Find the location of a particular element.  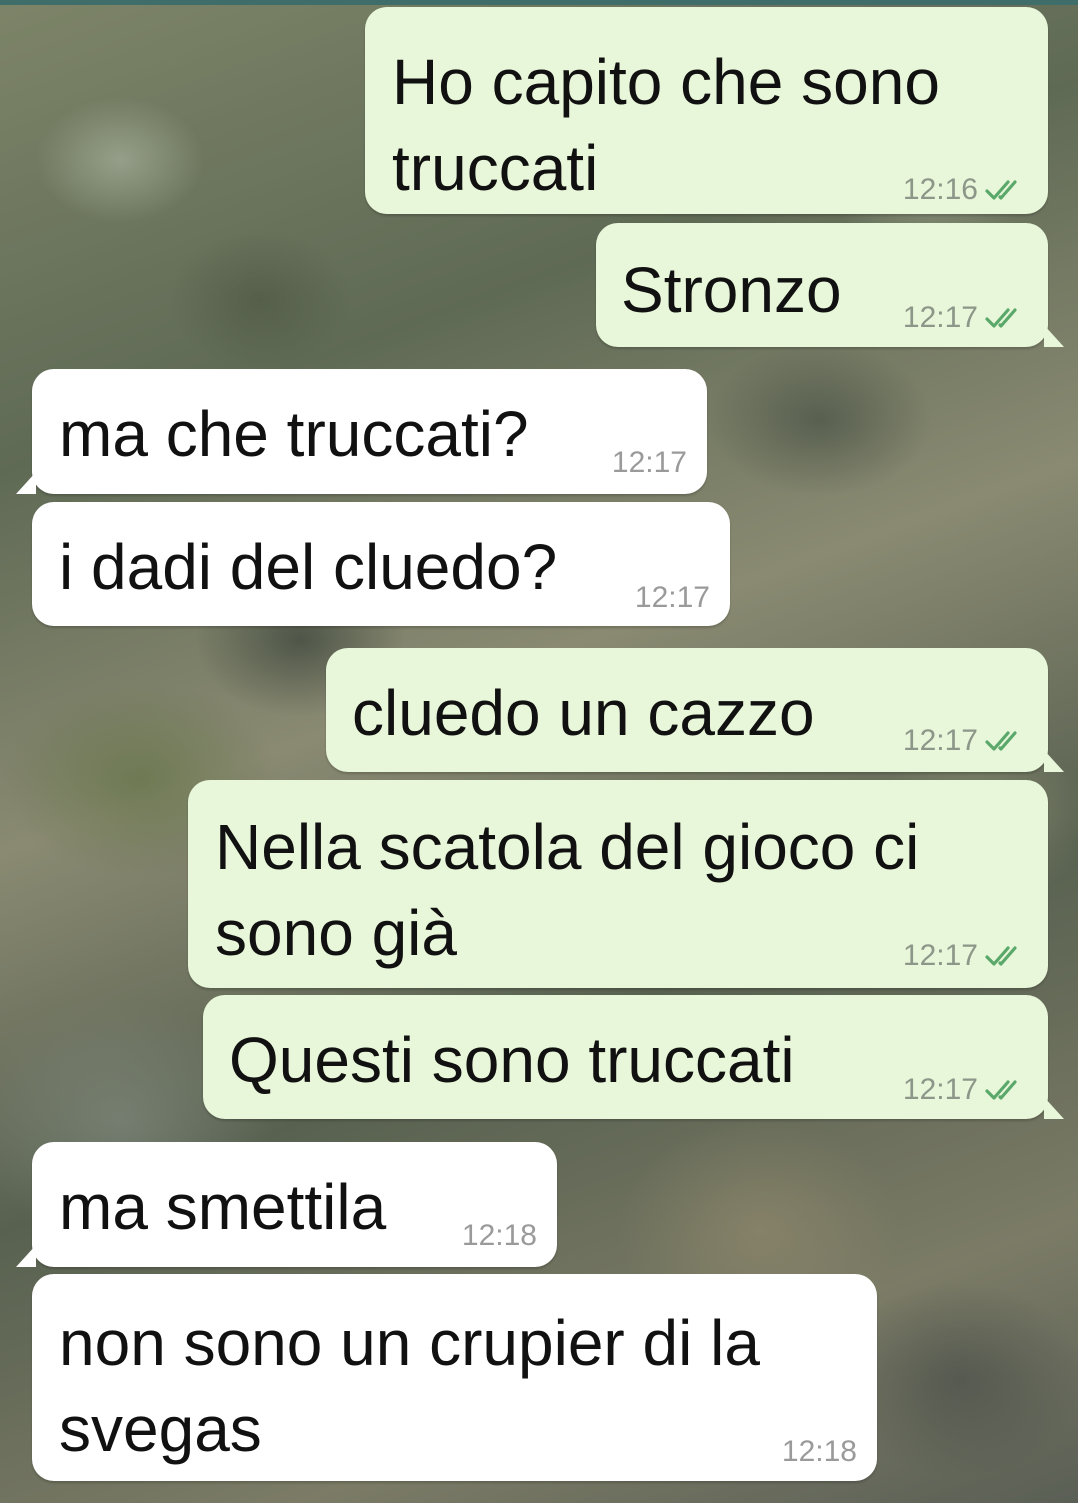

message-text: ma smettila is located at coordinates (223, 1207).